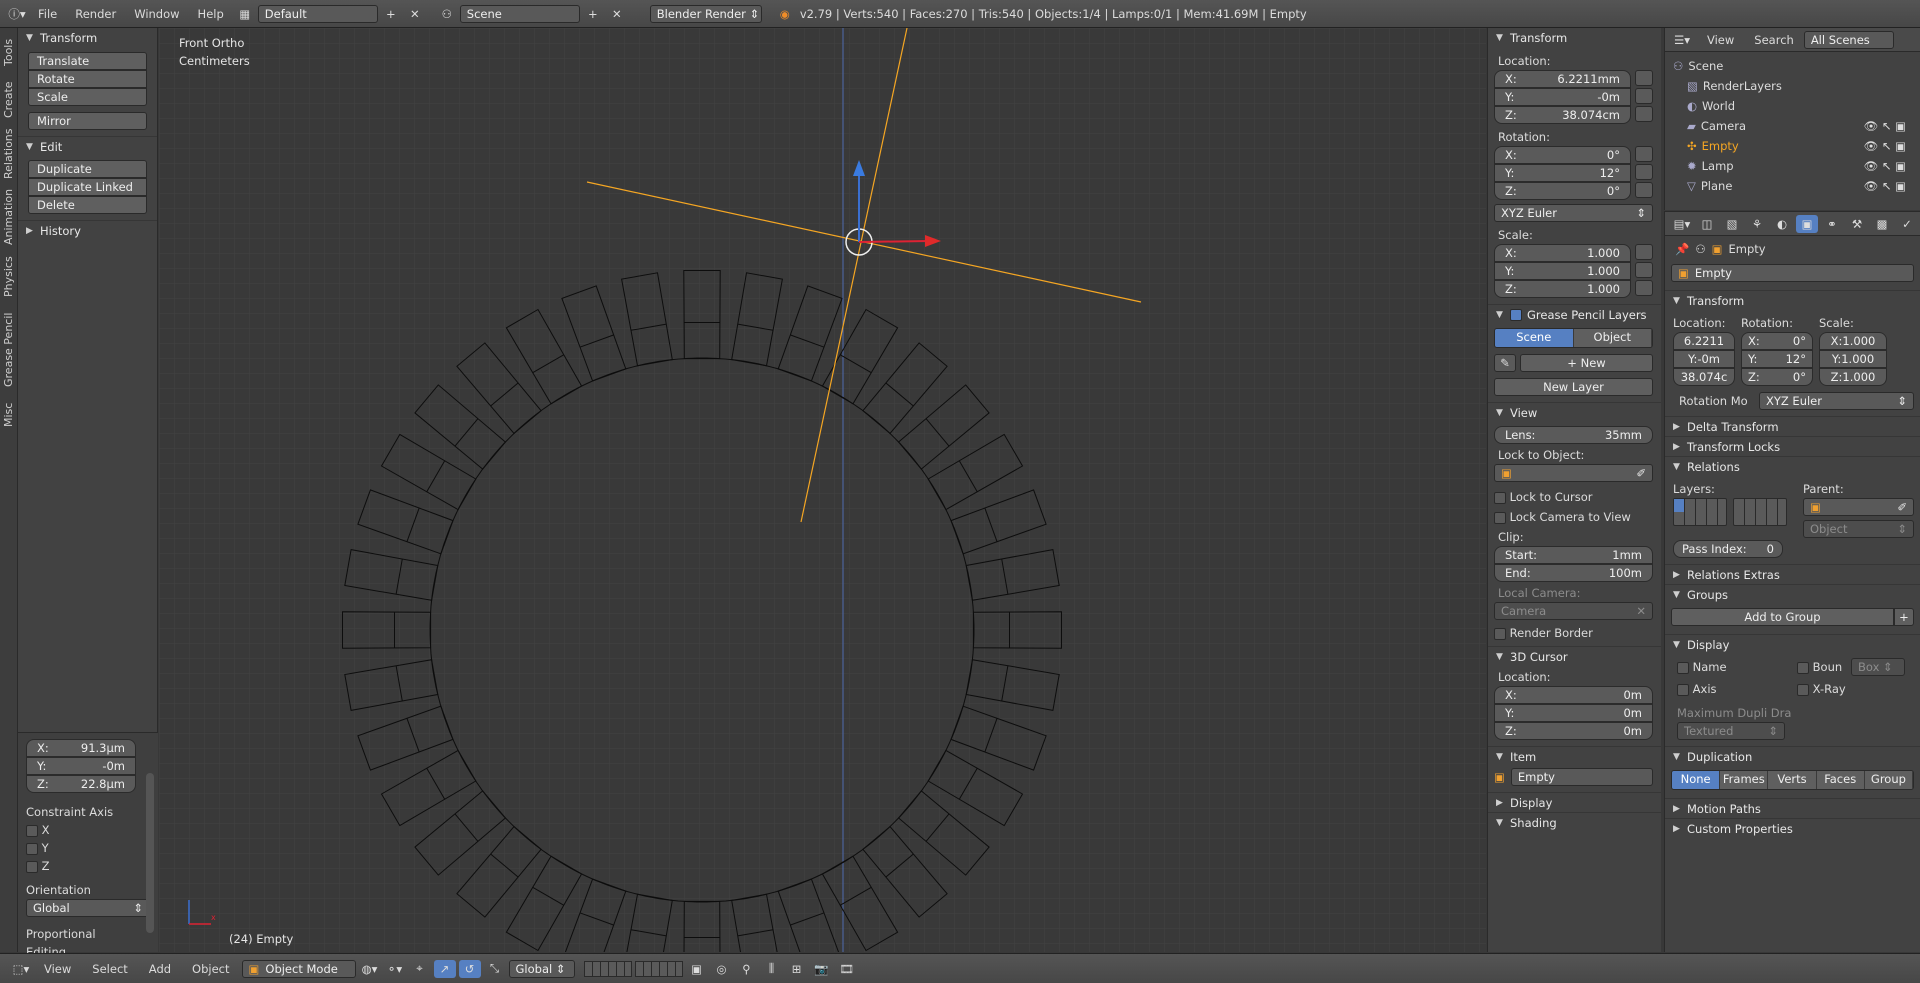 Image resolution: width=1920 pixels, height=983 pixels. What do you see at coordinates (1744, 780) in the screenshot?
I see `dup-frames-button: Frames` at bounding box center [1744, 780].